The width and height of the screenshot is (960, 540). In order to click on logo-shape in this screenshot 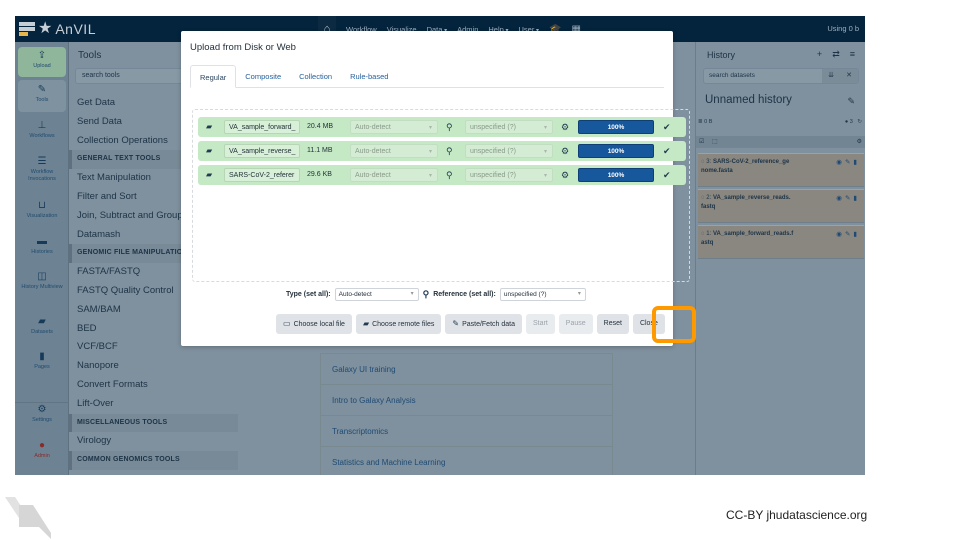, I will do `click(35, 522)`.